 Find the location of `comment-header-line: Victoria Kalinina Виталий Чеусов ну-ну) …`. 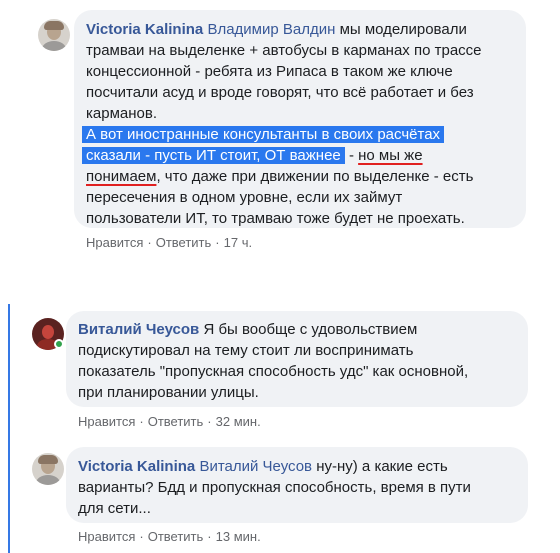

comment-header-line: Victoria Kalinina Виталий Чеусов ну-ну) … is located at coordinates (263, 466).